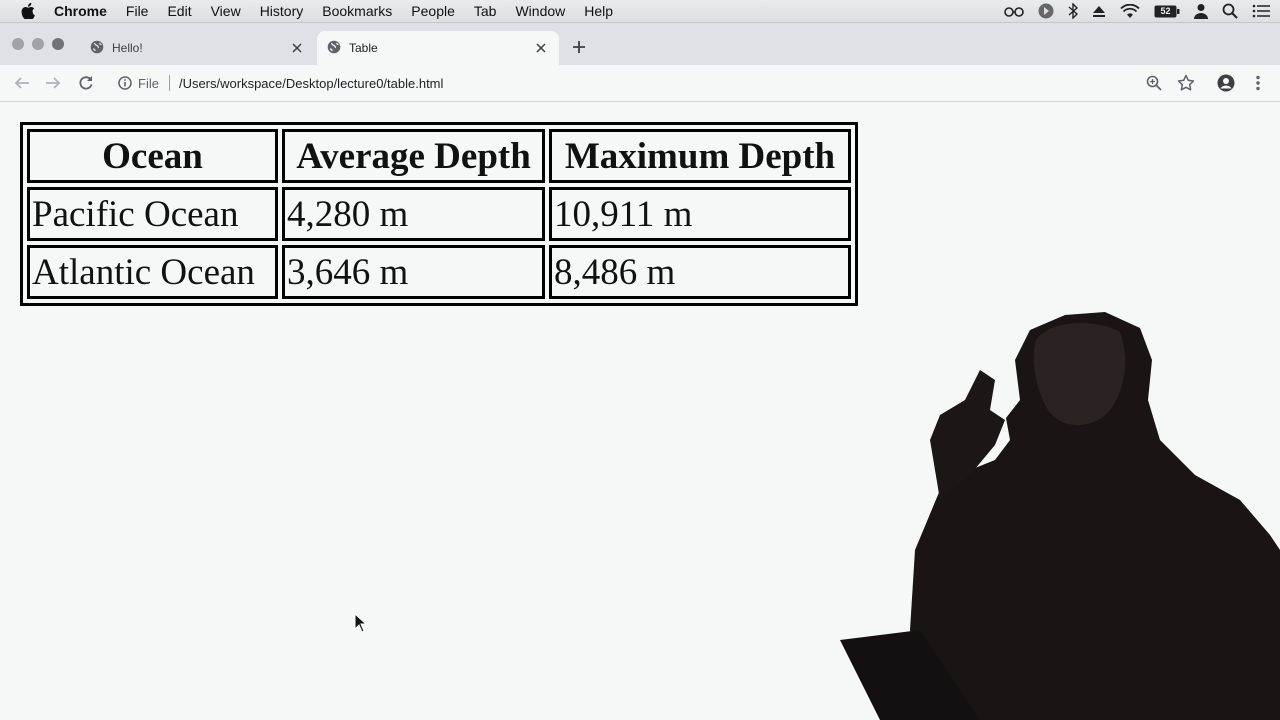  Describe the element at coordinates (197, 48) in the screenshot. I see `tab-hello: Hello!` at that location.